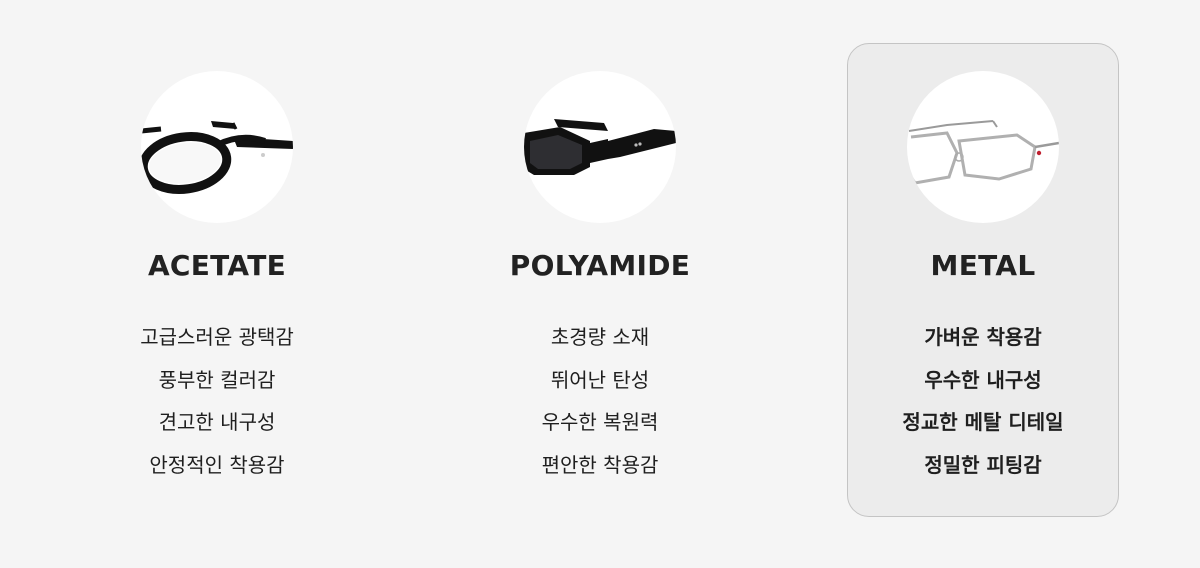 The width and height of the screenshot is (1200, 568). I want to click on feature-item: 정밀한 피팅감, so click(983, 464).